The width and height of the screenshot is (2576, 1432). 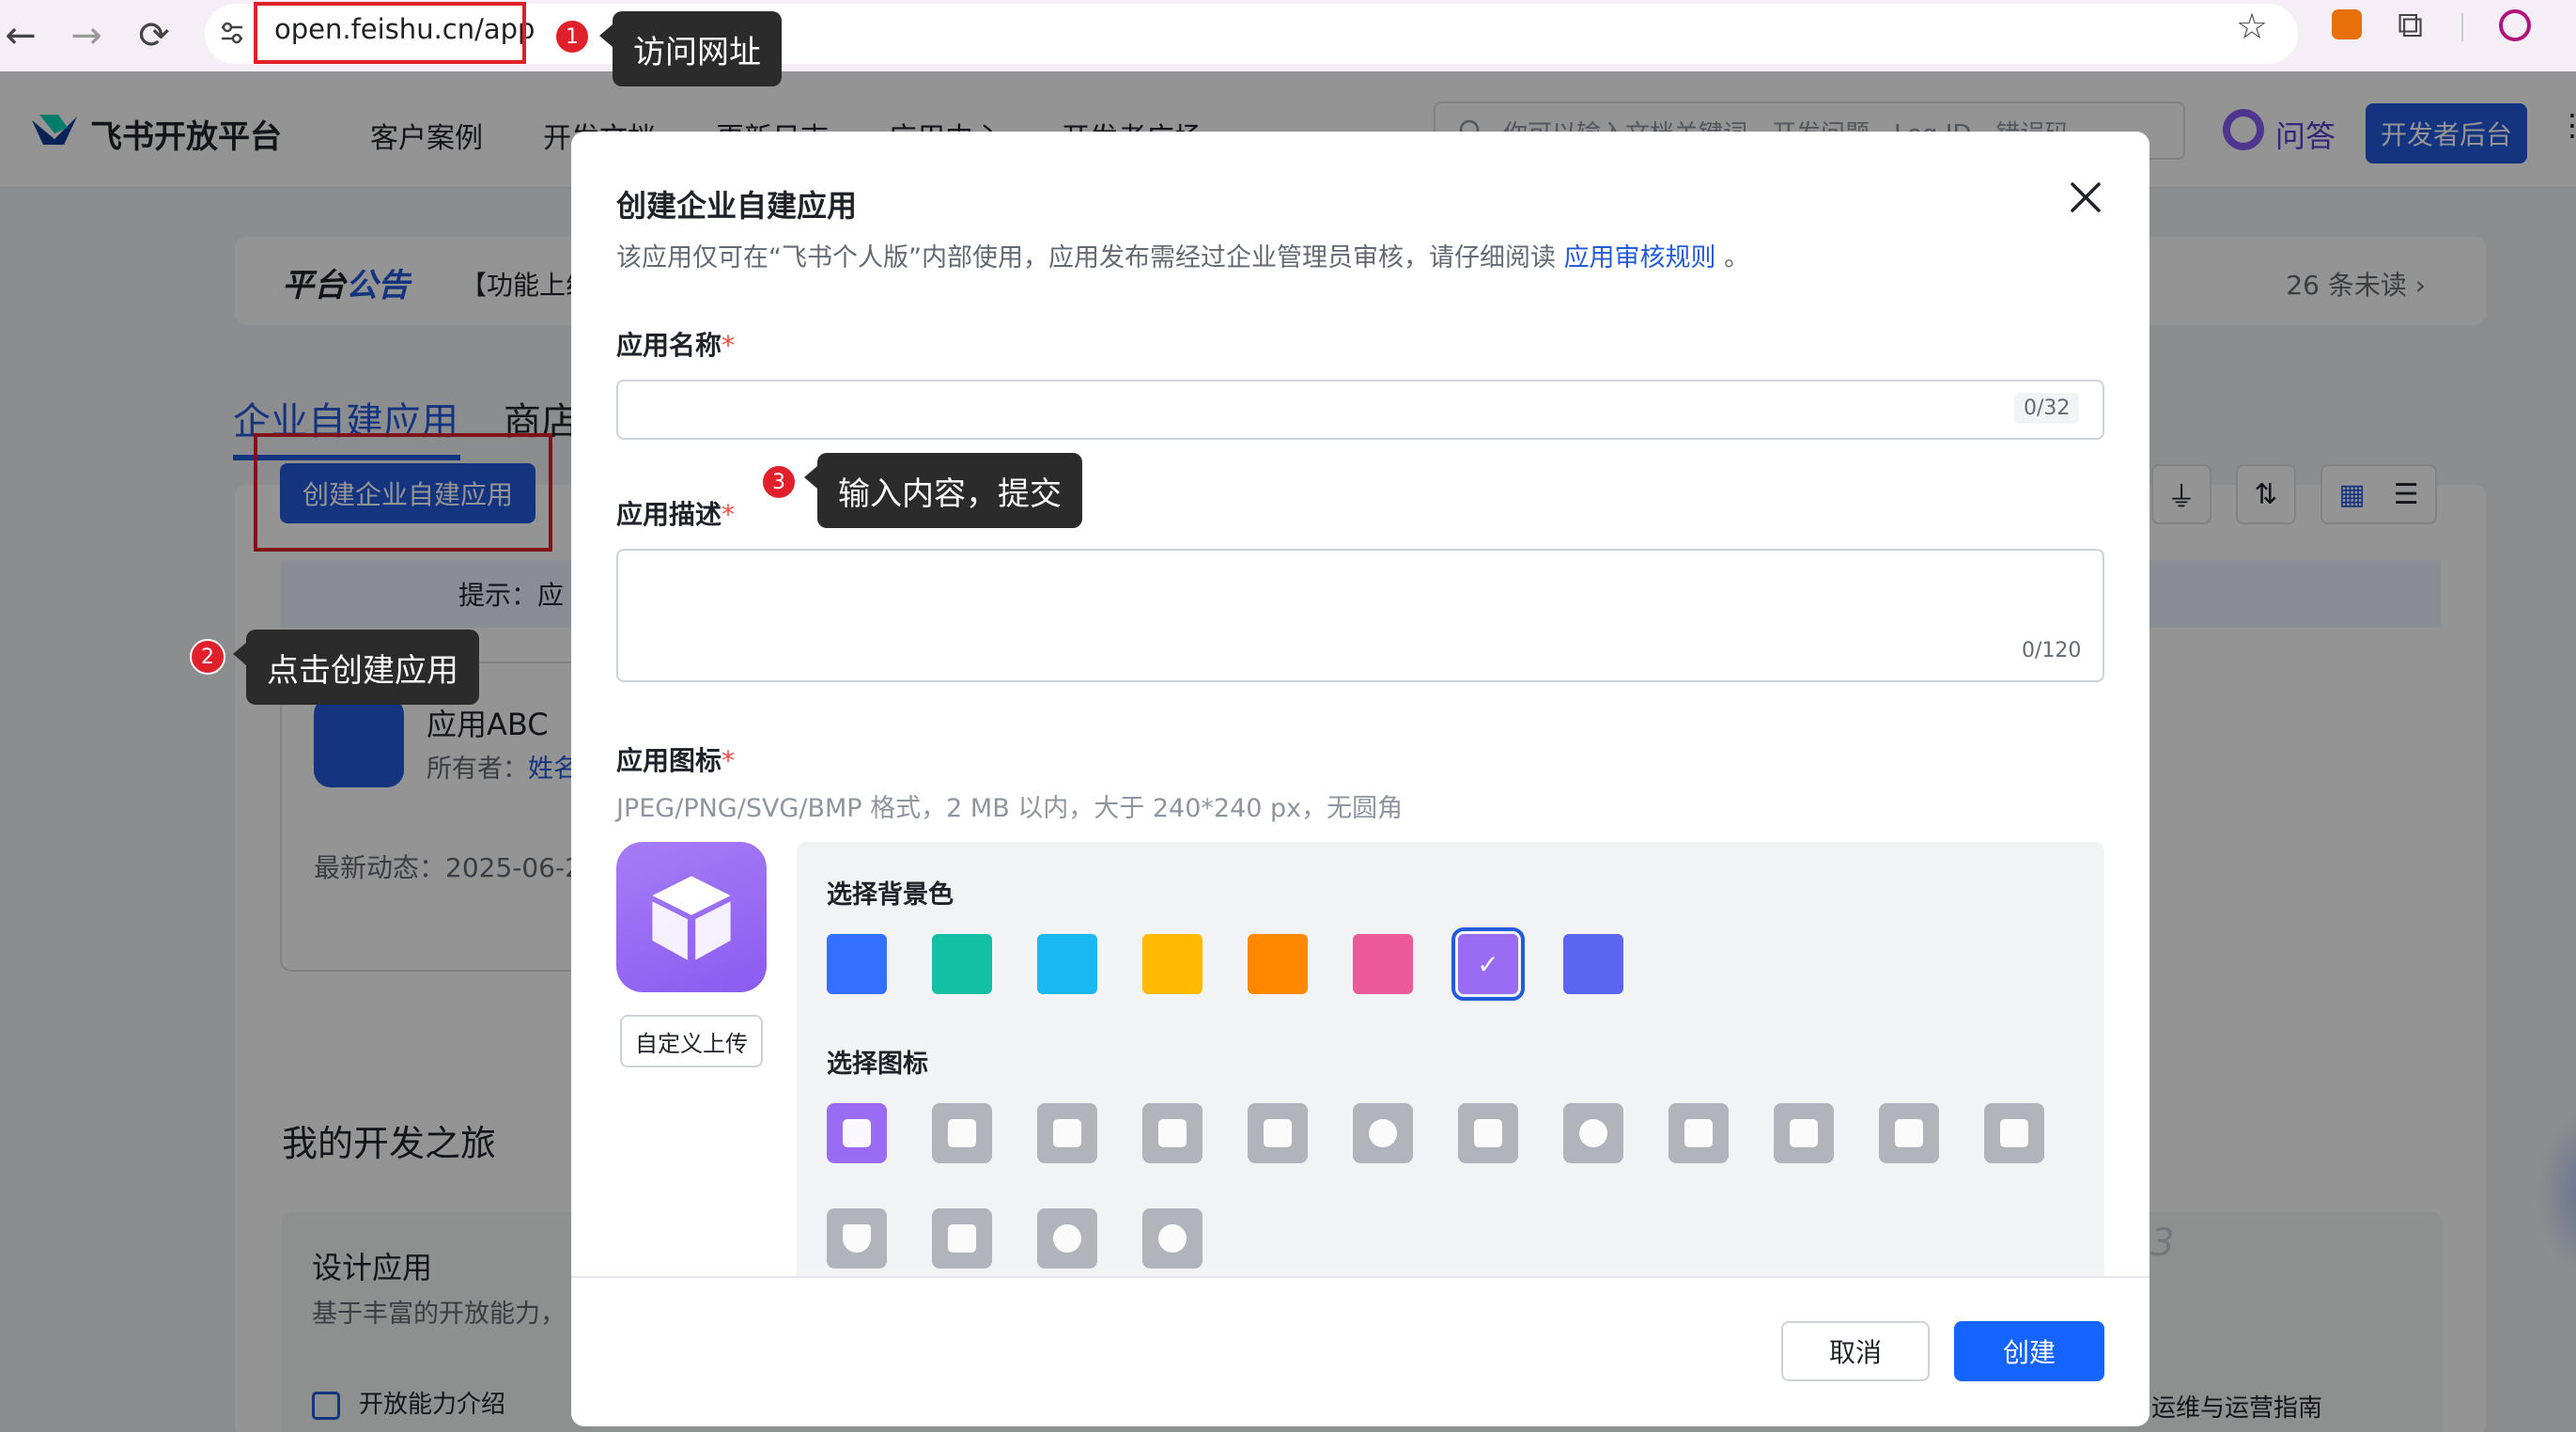 I want to click on dialog-footer: 取消 创建, so click(x=1360, y=1351).